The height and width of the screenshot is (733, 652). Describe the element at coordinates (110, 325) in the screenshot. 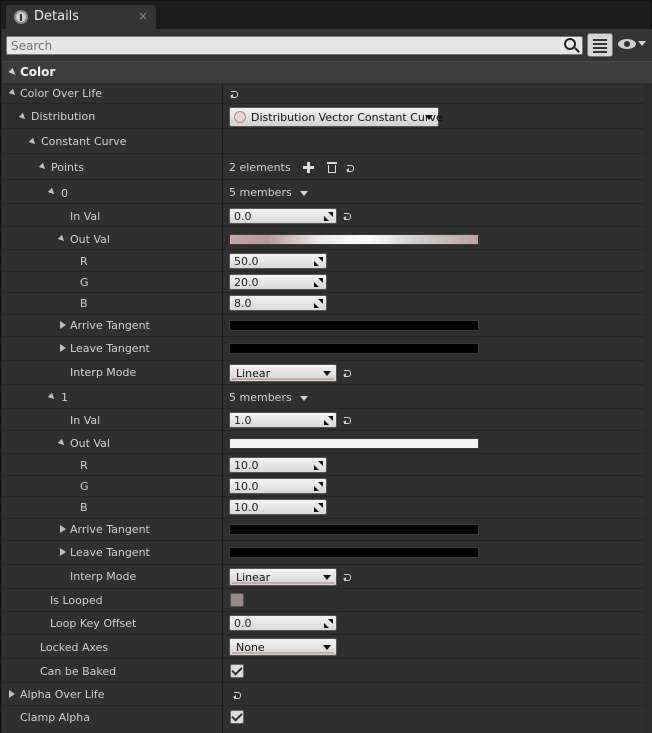

I see `property-label: Arrive Tangent` at that location.